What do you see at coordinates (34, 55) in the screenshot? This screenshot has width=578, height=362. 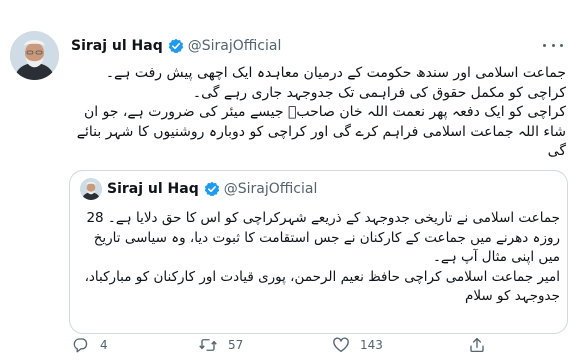 I see `author-avatar` at bounding box center [34, 55].